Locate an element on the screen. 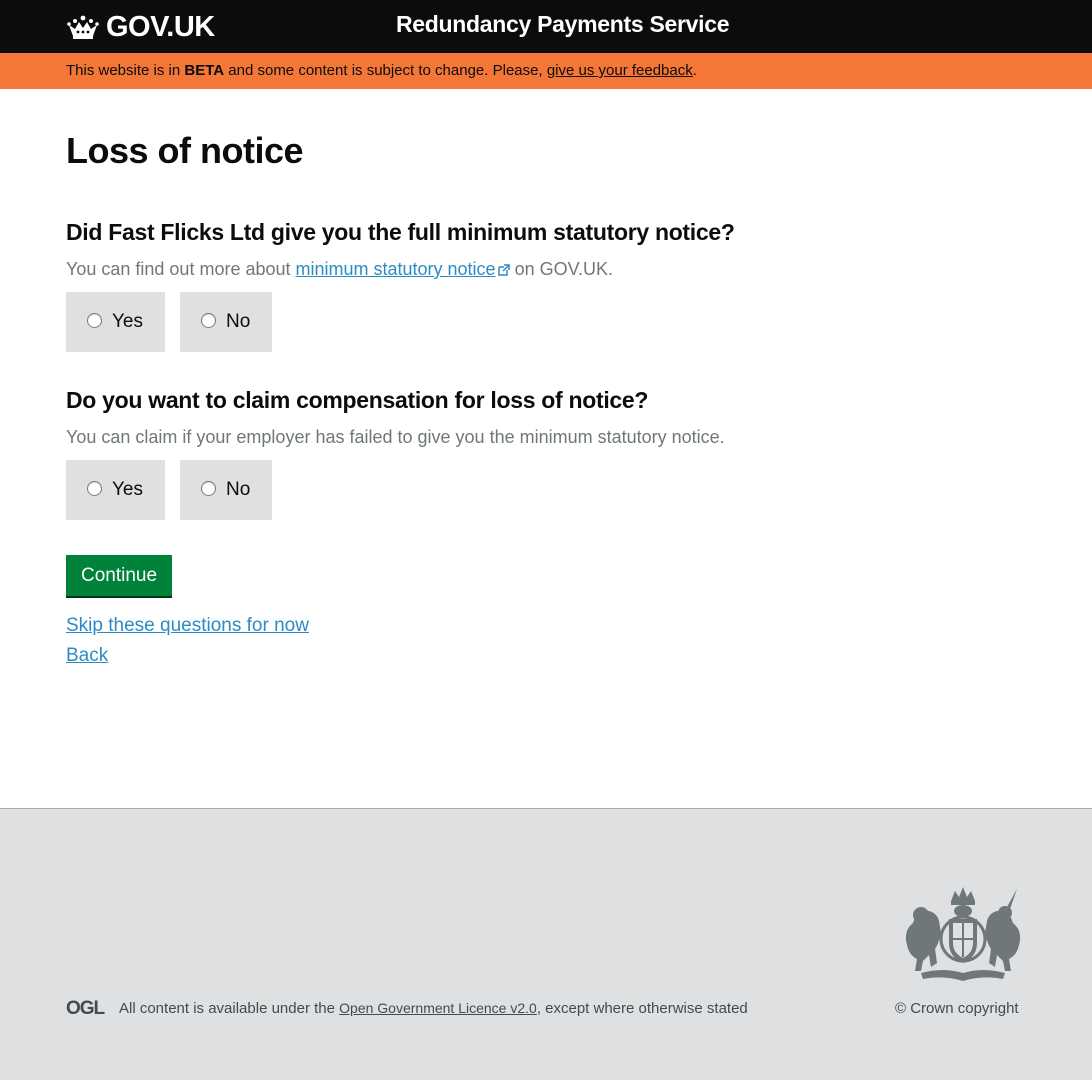 This screenshot has width=1092, height=1080. logo-text: GOV.UK is located at coordinates (160, 26).